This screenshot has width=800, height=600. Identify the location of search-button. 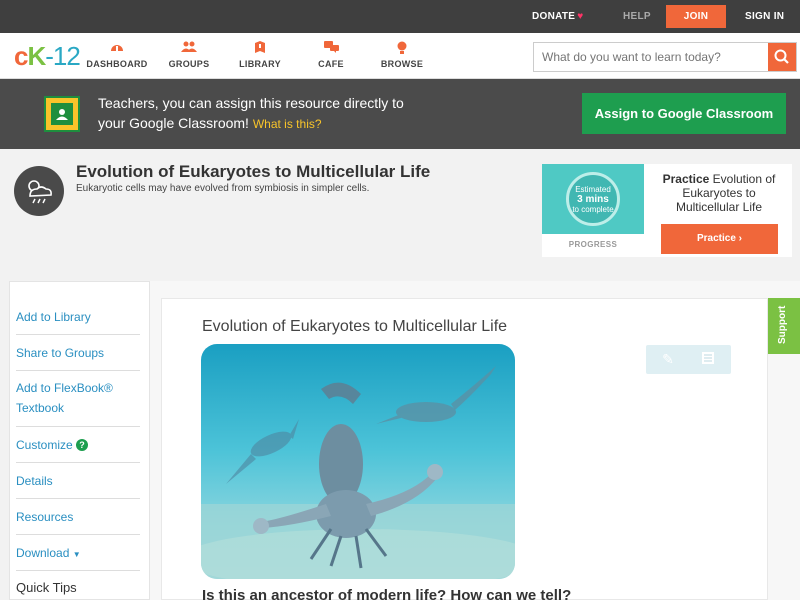
(782, 57).